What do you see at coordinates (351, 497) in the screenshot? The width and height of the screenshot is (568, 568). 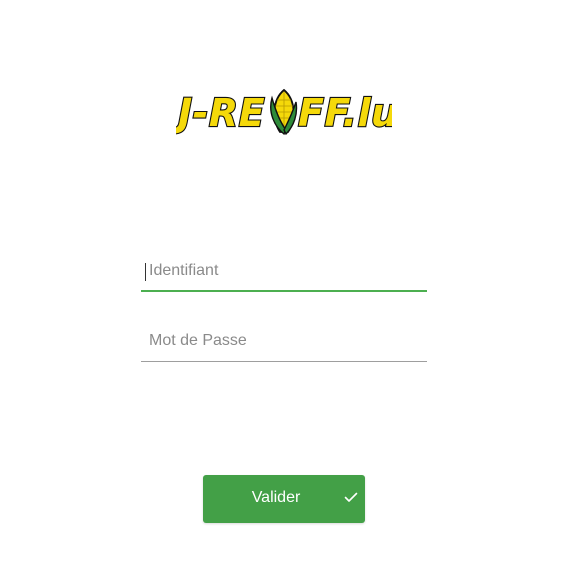 I see `check-icon` at bounding box center [351, 497].